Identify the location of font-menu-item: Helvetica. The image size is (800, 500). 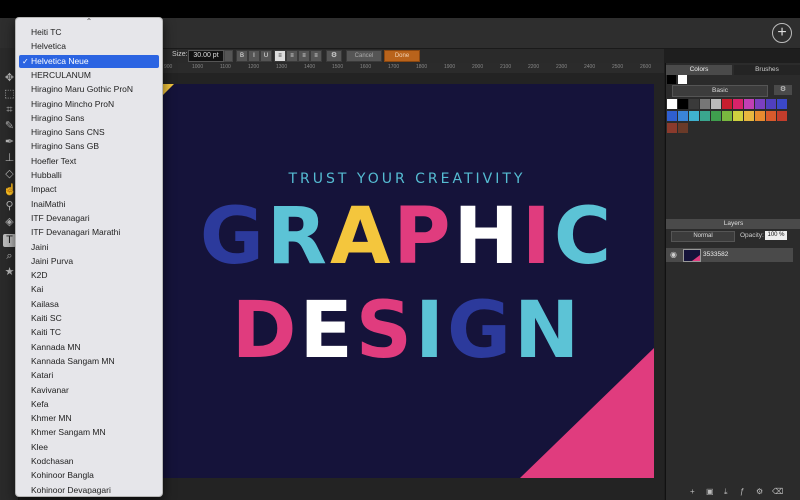
(89, 46).